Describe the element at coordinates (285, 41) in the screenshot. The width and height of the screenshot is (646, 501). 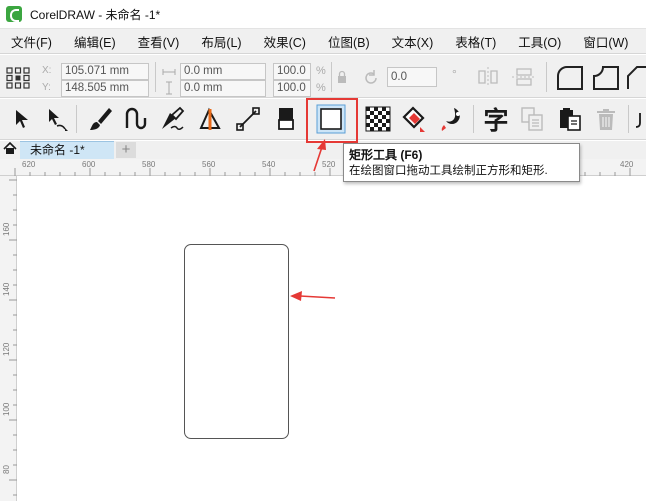
I see `menu-effects: 效果(C)` at that location.